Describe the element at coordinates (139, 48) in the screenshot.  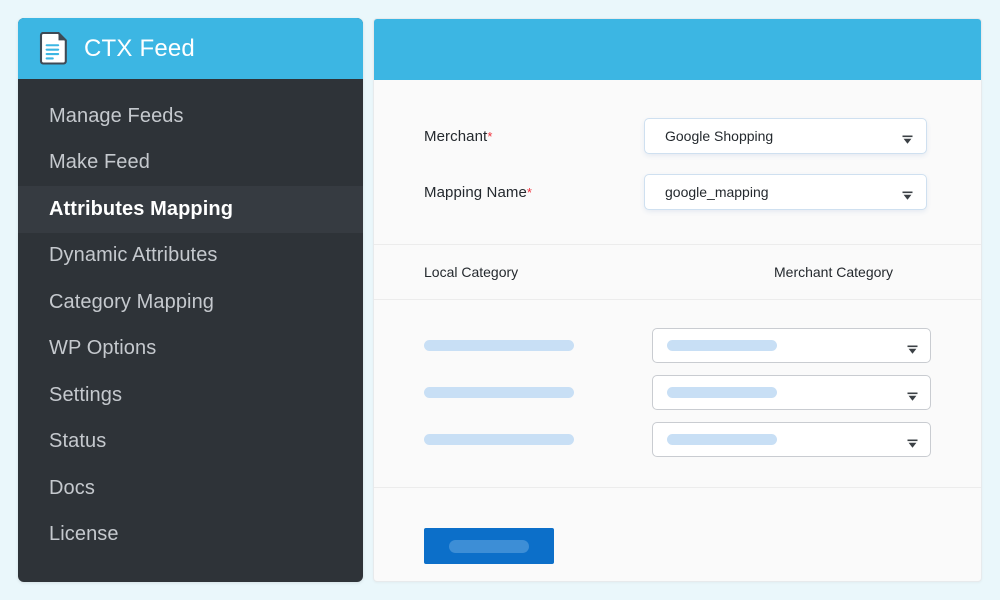
I see `brand-title: CTX Feed` at that location.